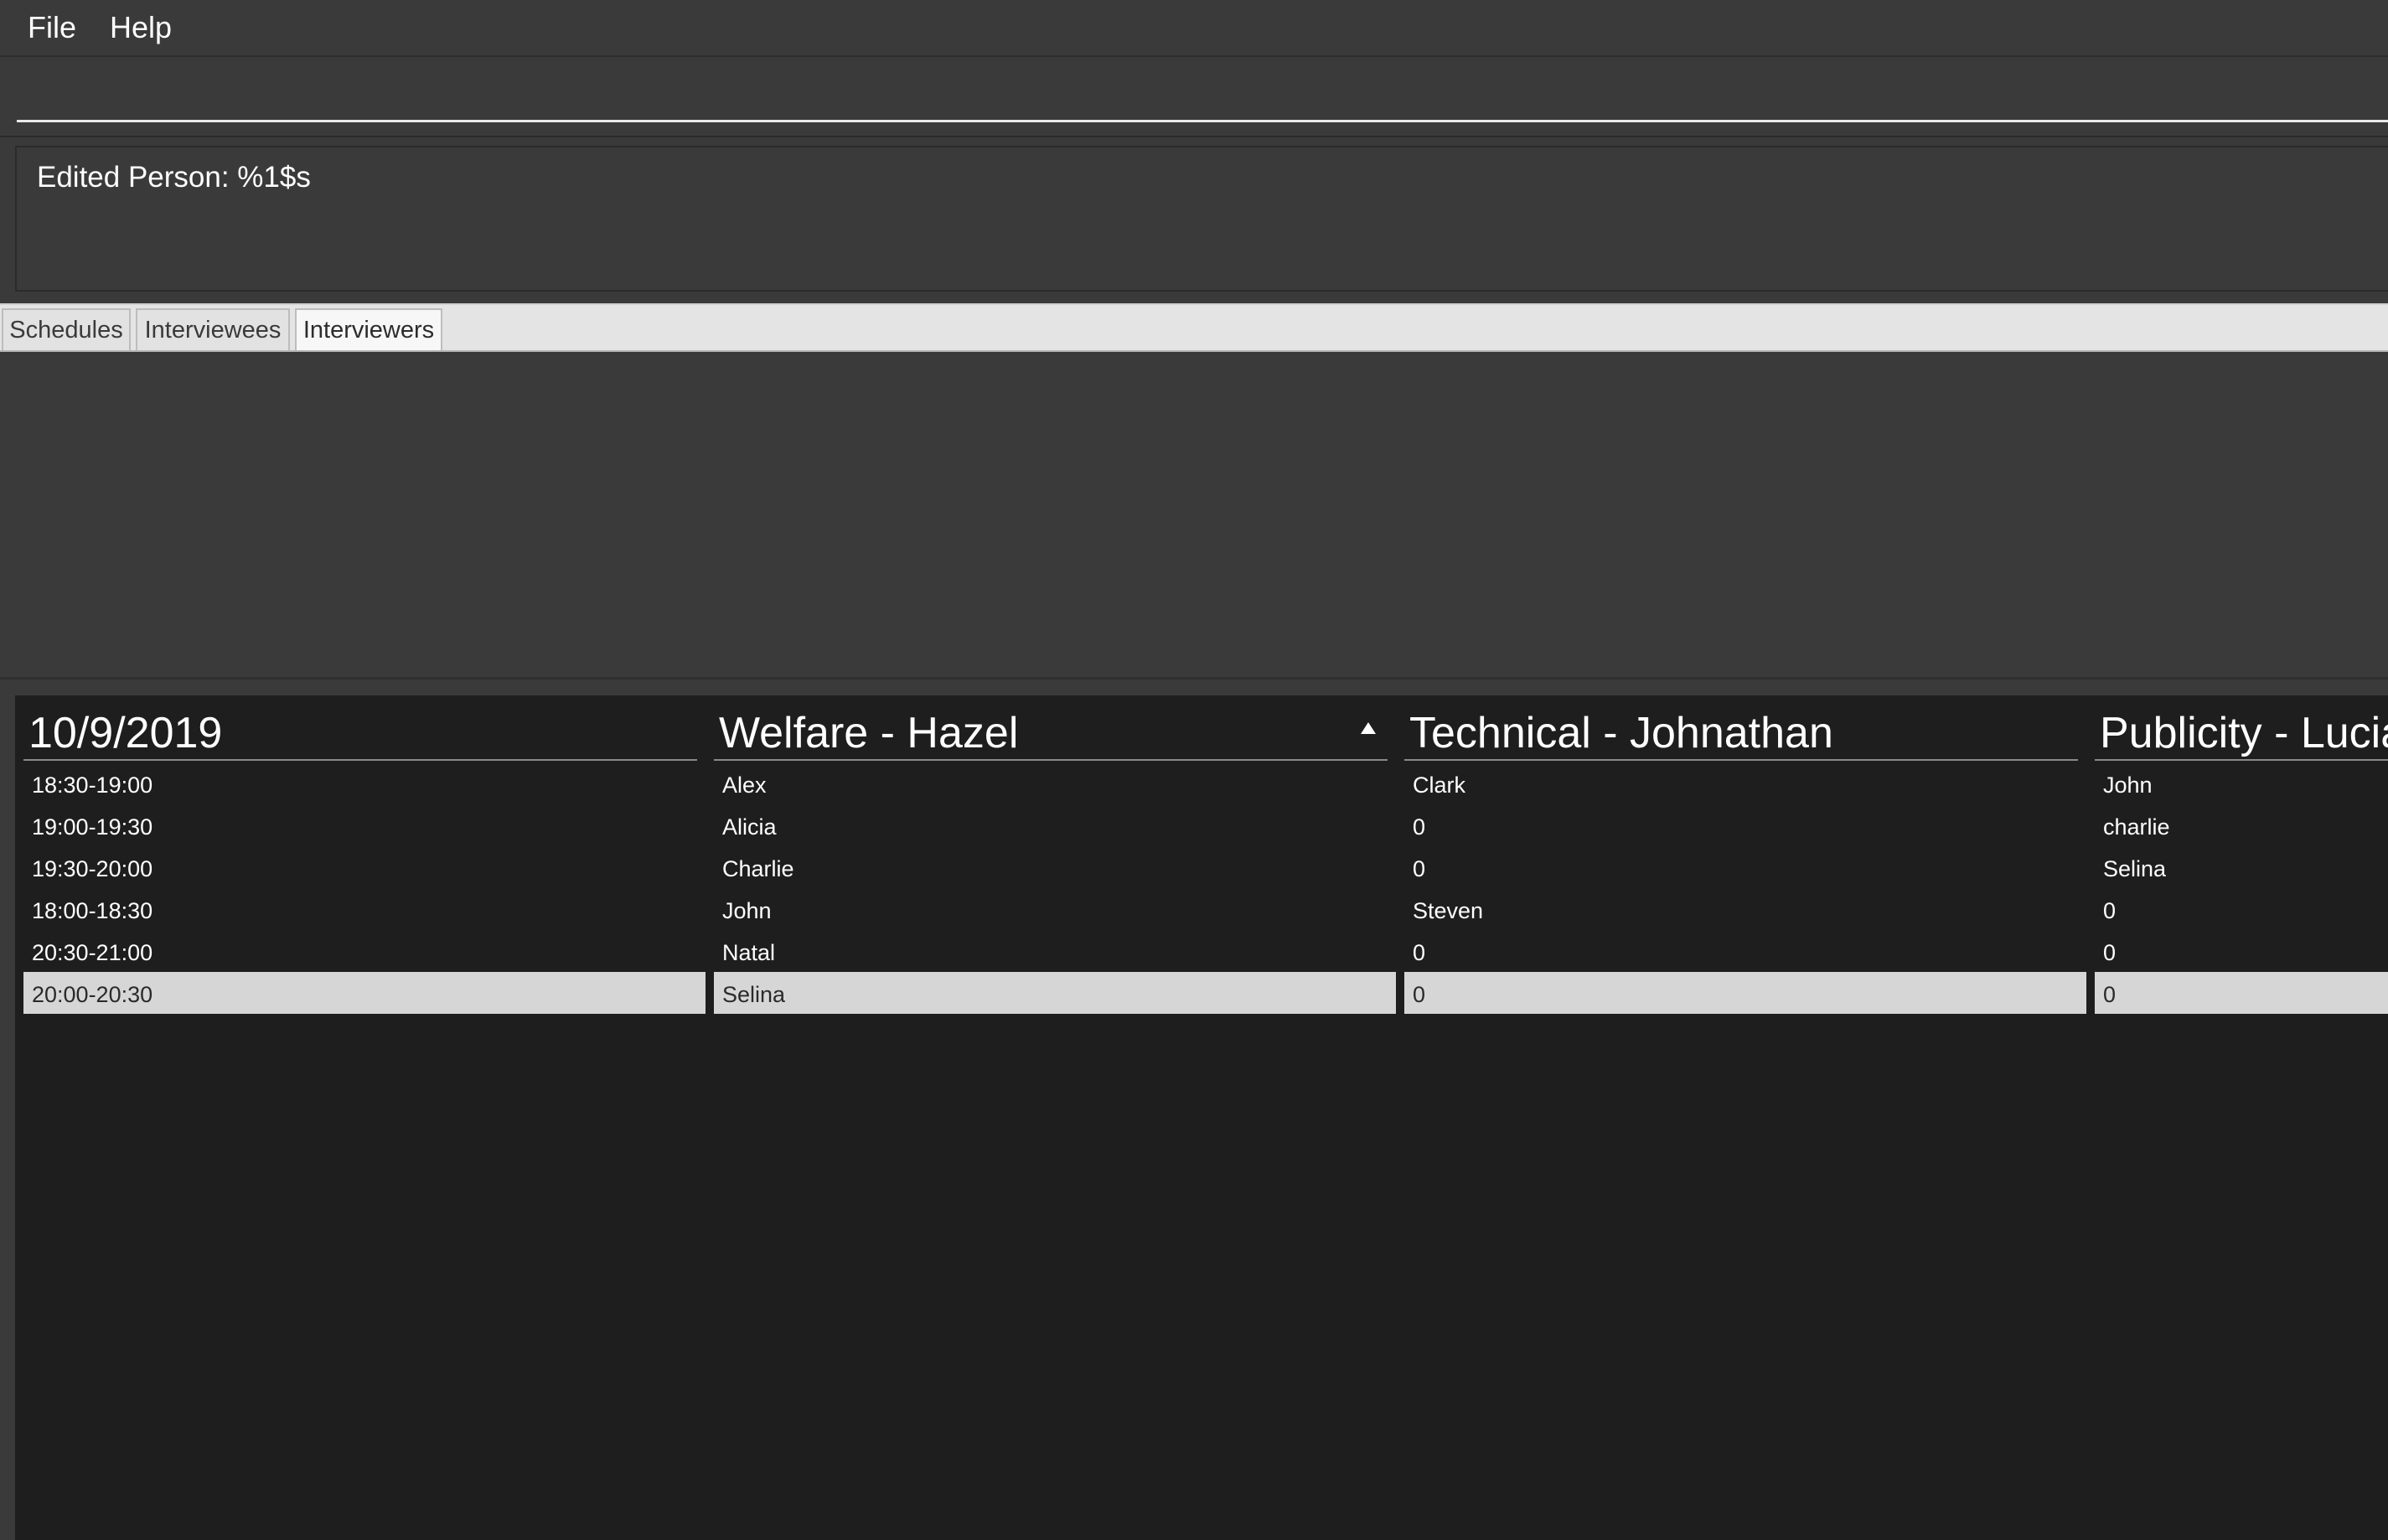 The image size is (2388, 1540). Describe the element at coordinates (1194, 28) in the screenshot. I see `menu-bar: File Help` at that location.